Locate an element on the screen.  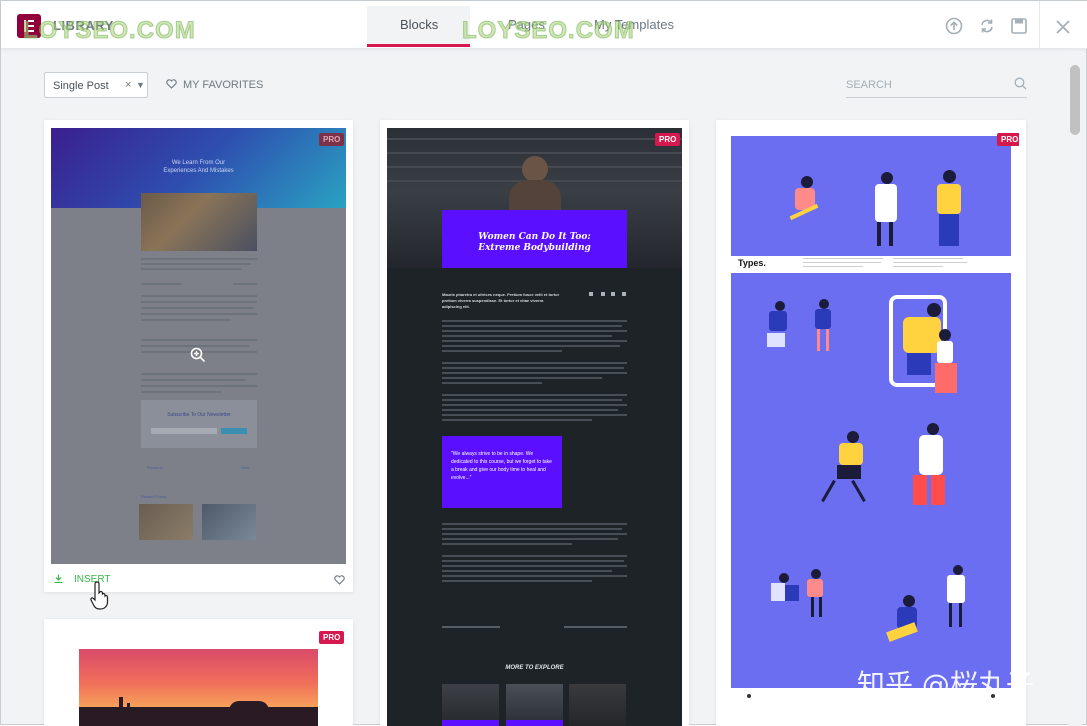
preview-dot is located at coordinates (749, 696).